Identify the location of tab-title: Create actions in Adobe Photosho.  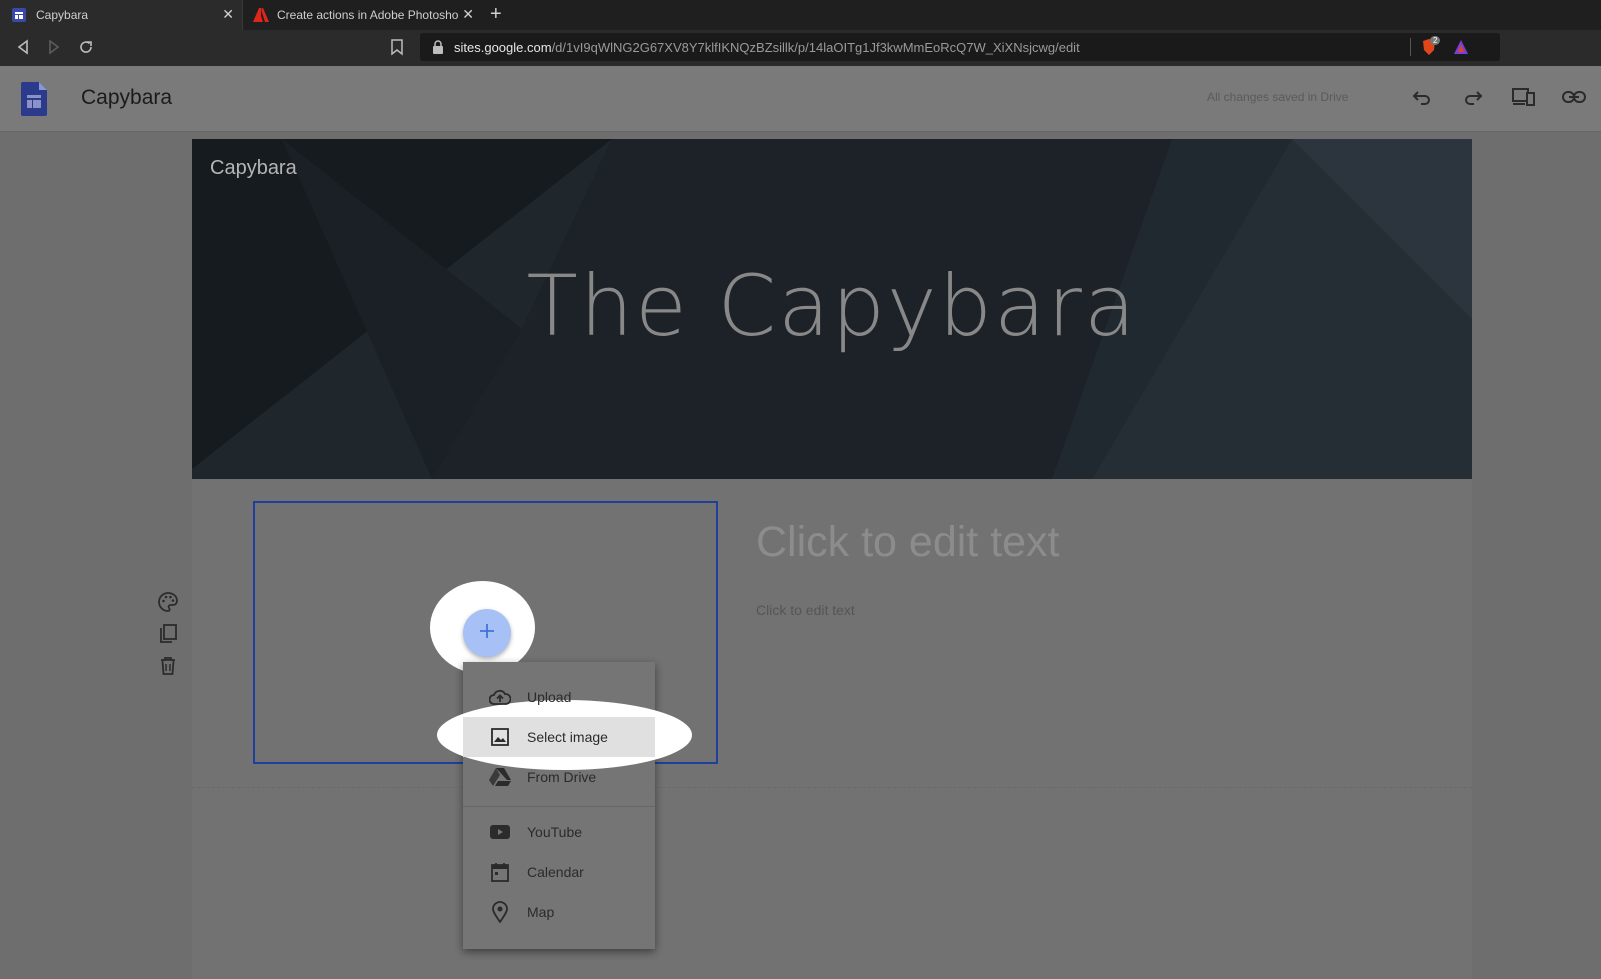
(368, 15).